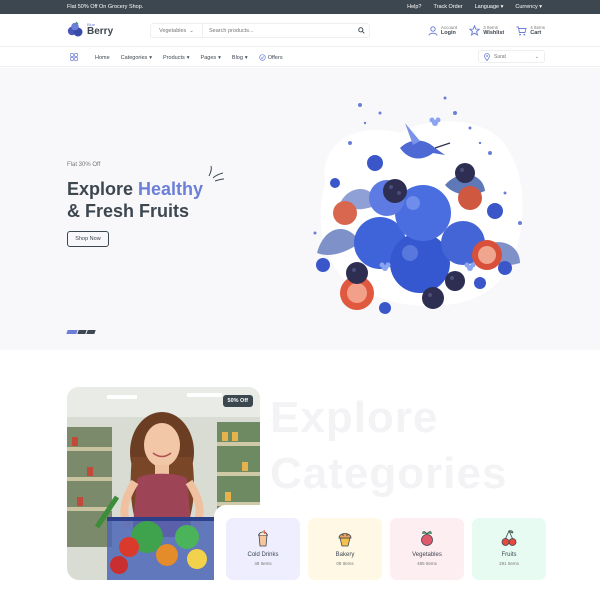  What do you see at coordinates (72, 332) in the screenshot?
I see `slider-dot-active` at bounding box center [72, 332].